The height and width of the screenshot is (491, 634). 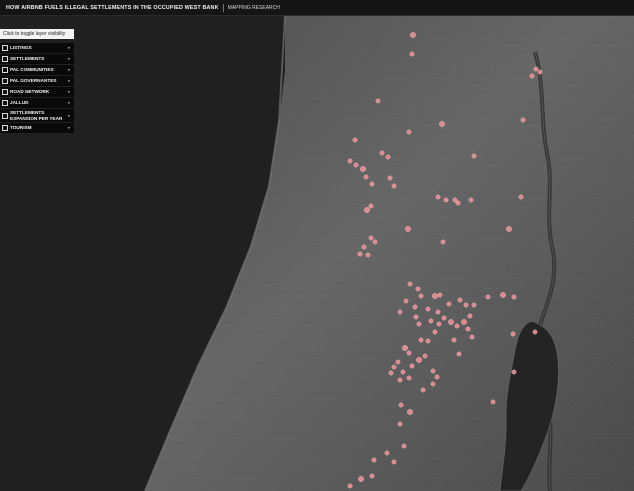 I want to click on layer-tourism: TOURISM ⌄, so click(x=37, y=127).